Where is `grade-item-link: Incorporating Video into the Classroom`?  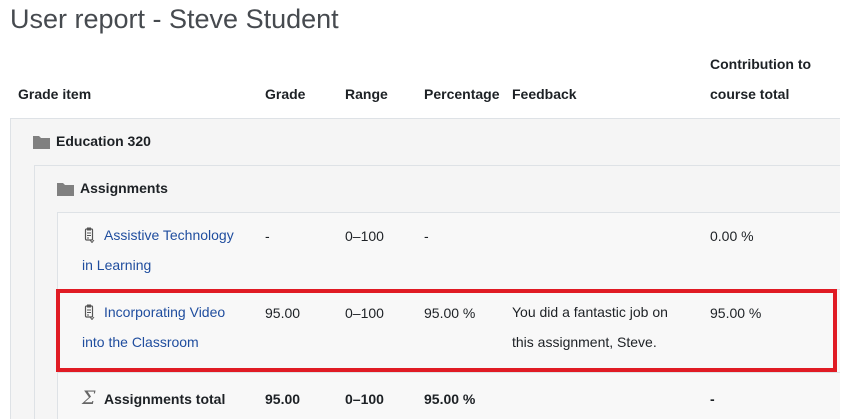 grade-item-link: Incorporating Video into the Classroom is located at coordinates (153, 327).